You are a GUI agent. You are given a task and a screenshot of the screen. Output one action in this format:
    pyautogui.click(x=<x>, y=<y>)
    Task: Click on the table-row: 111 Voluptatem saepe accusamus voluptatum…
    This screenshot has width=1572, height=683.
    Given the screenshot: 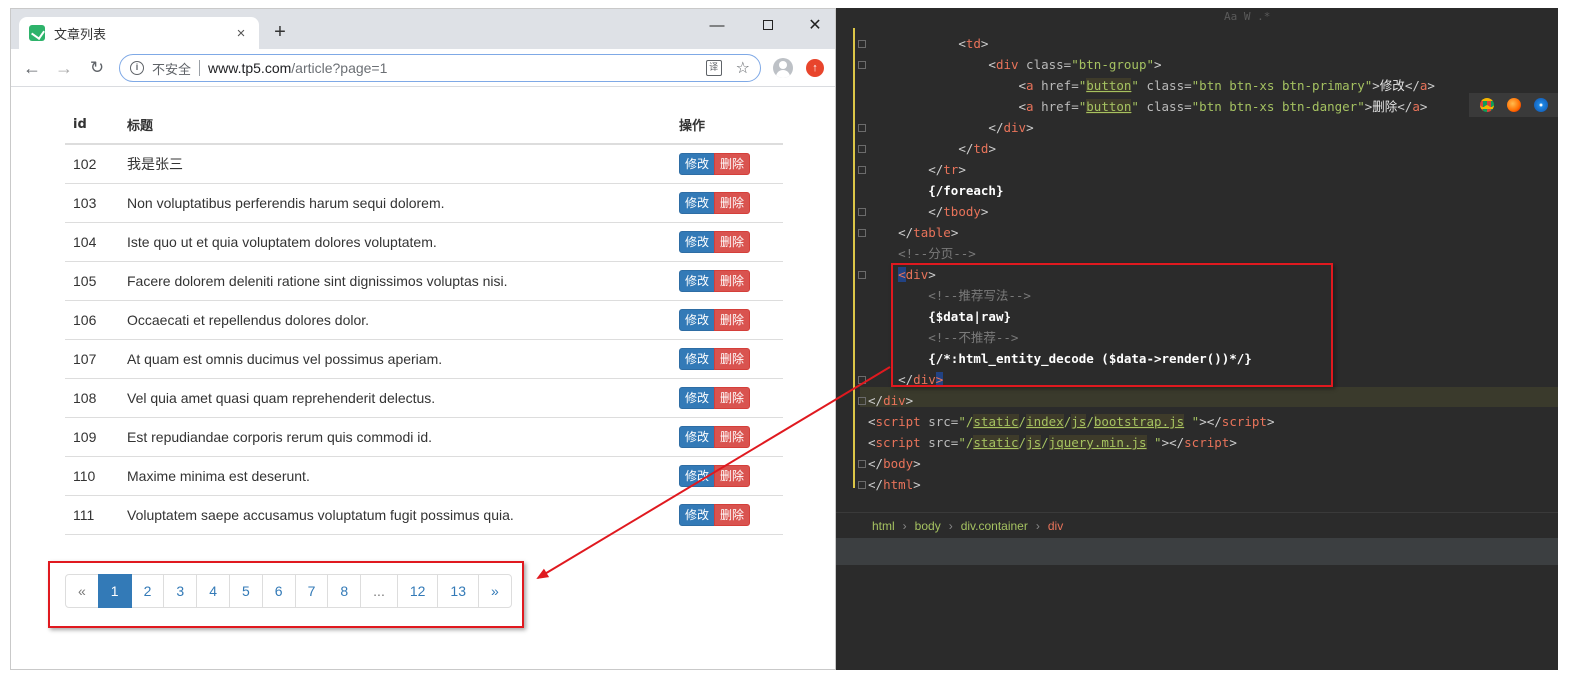 What is the action you would take?
    pyautogui.click(x=424, y=515)
    